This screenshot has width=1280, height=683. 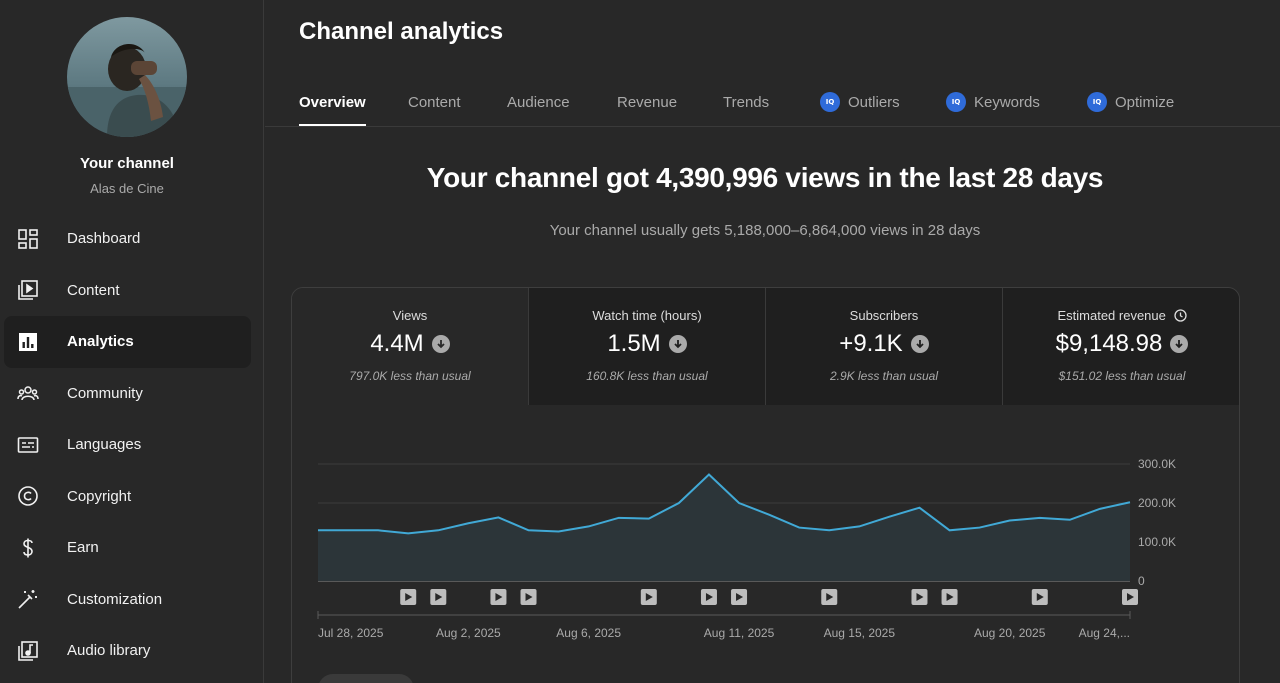 I want to click on tab-label: Audience, so click(x=538, y=102).